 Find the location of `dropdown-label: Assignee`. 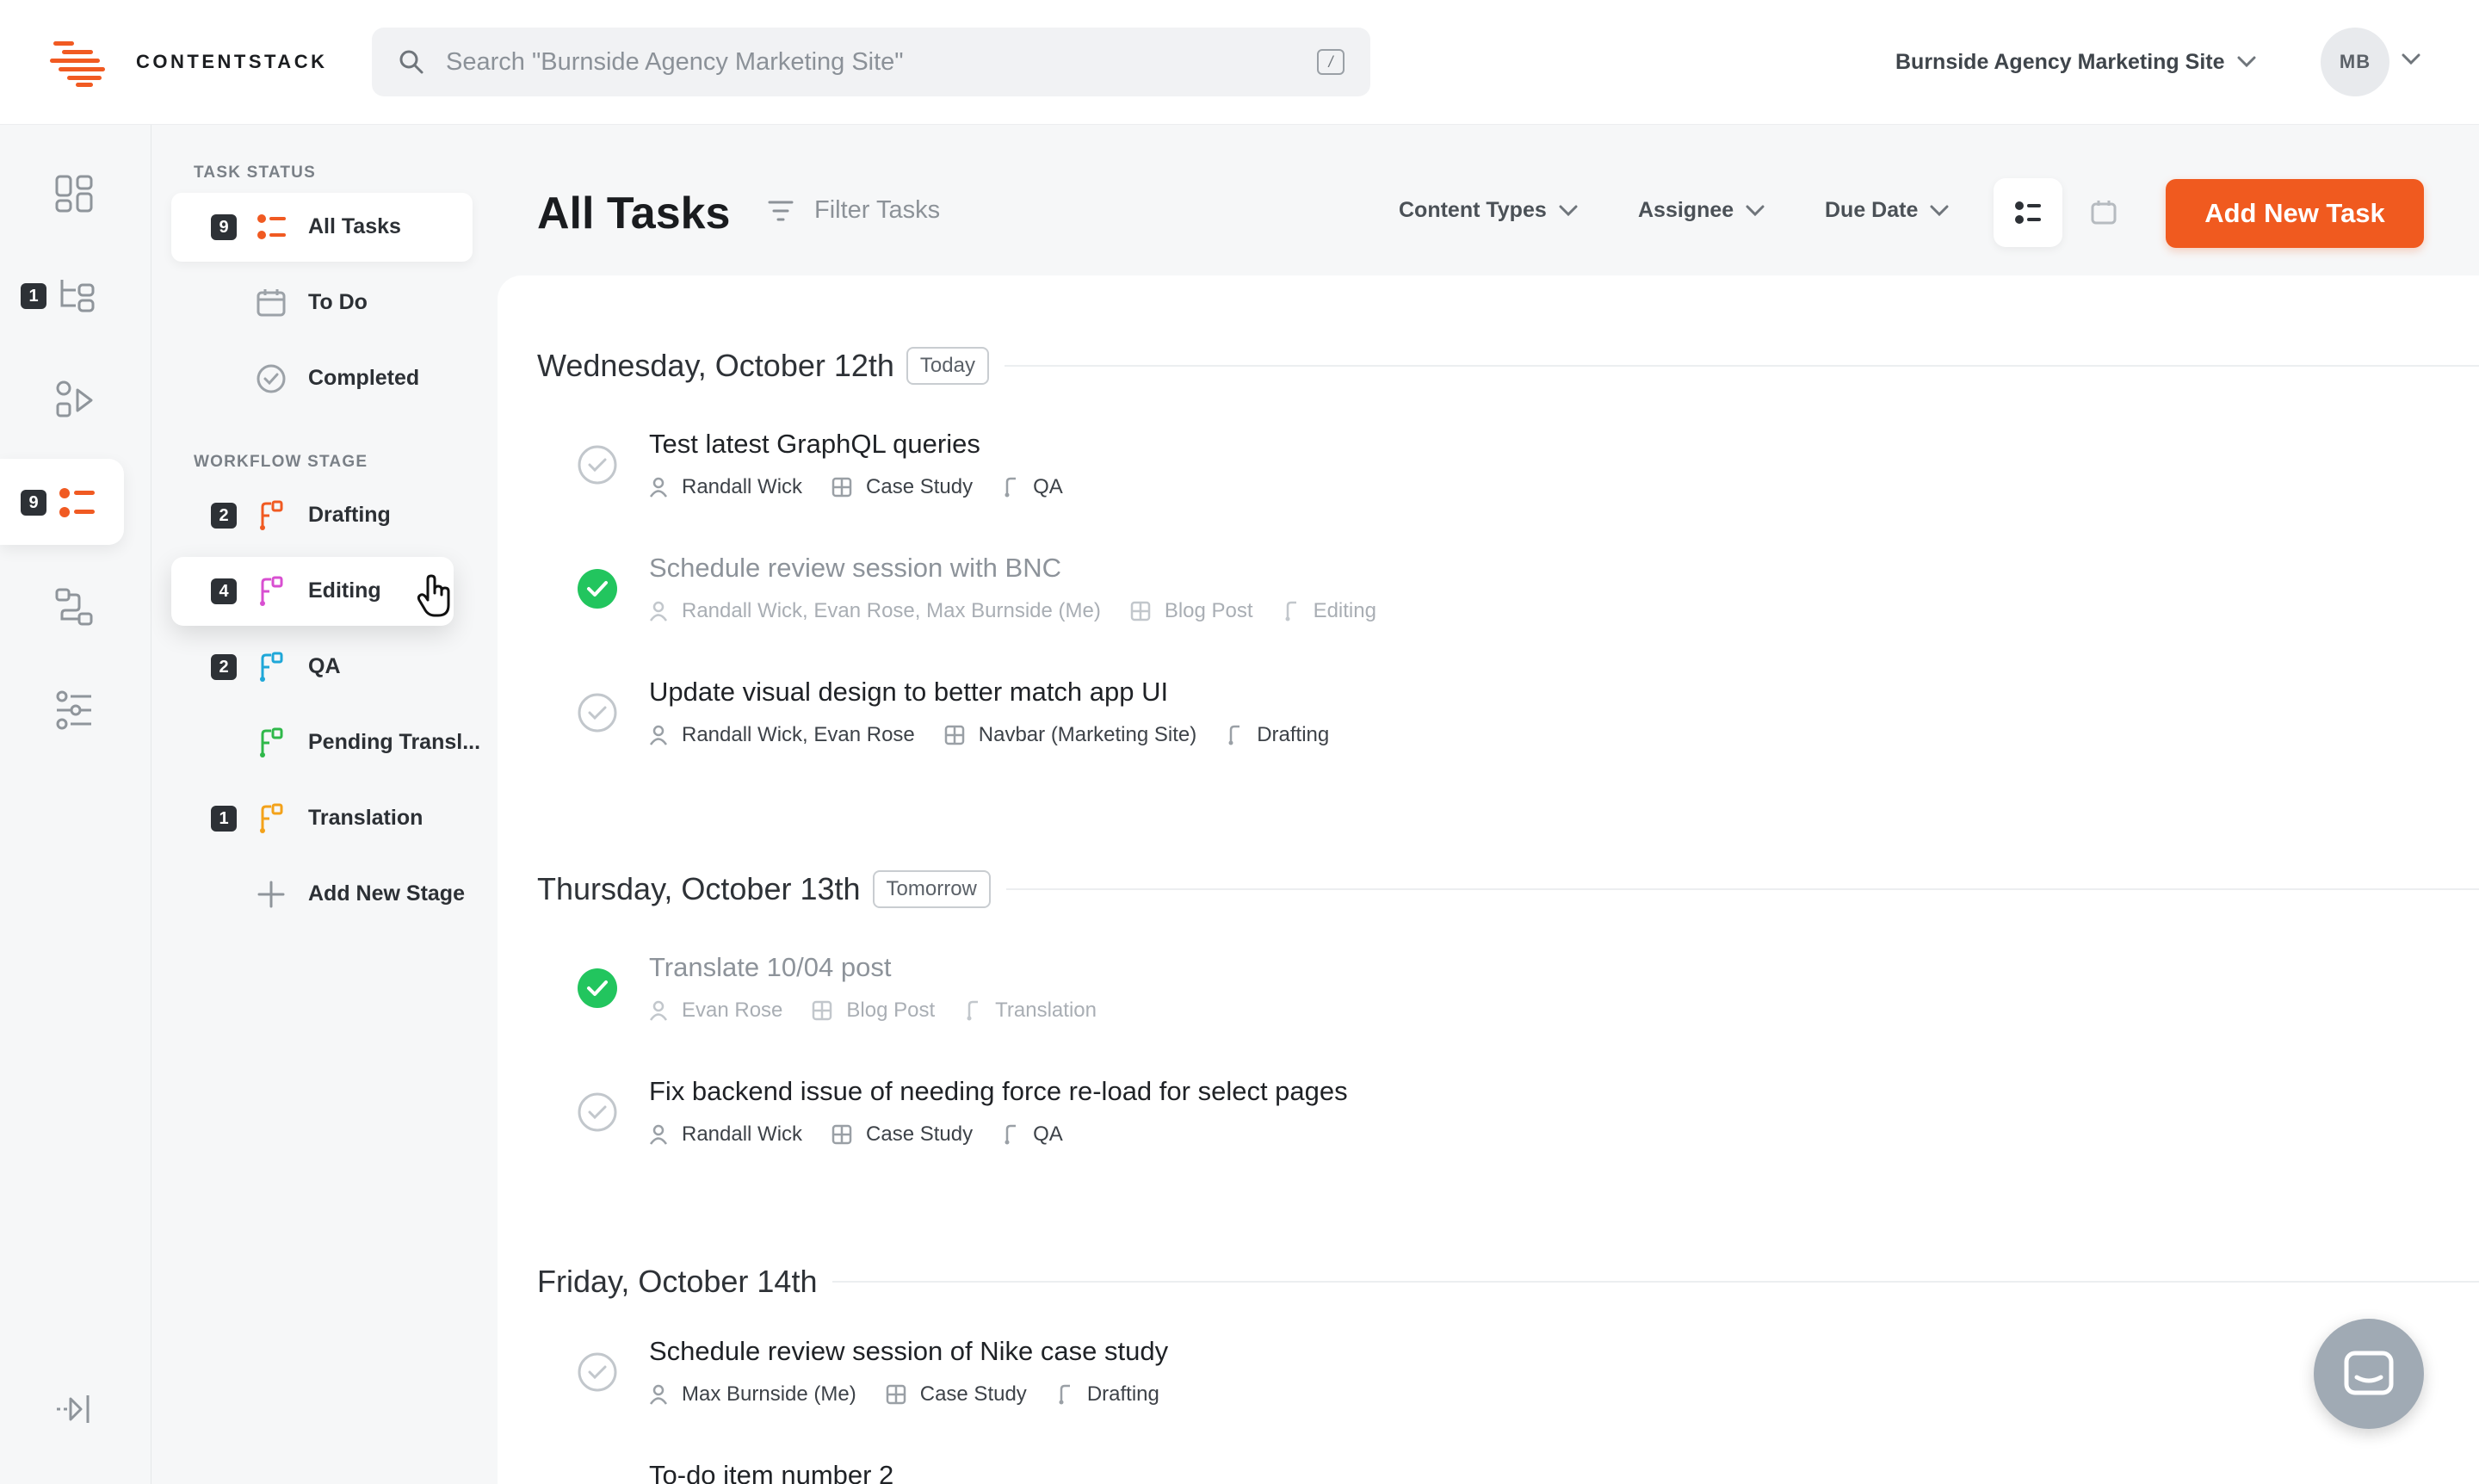

dropdown-label: Assignee is located at coordinates (1686, 210).